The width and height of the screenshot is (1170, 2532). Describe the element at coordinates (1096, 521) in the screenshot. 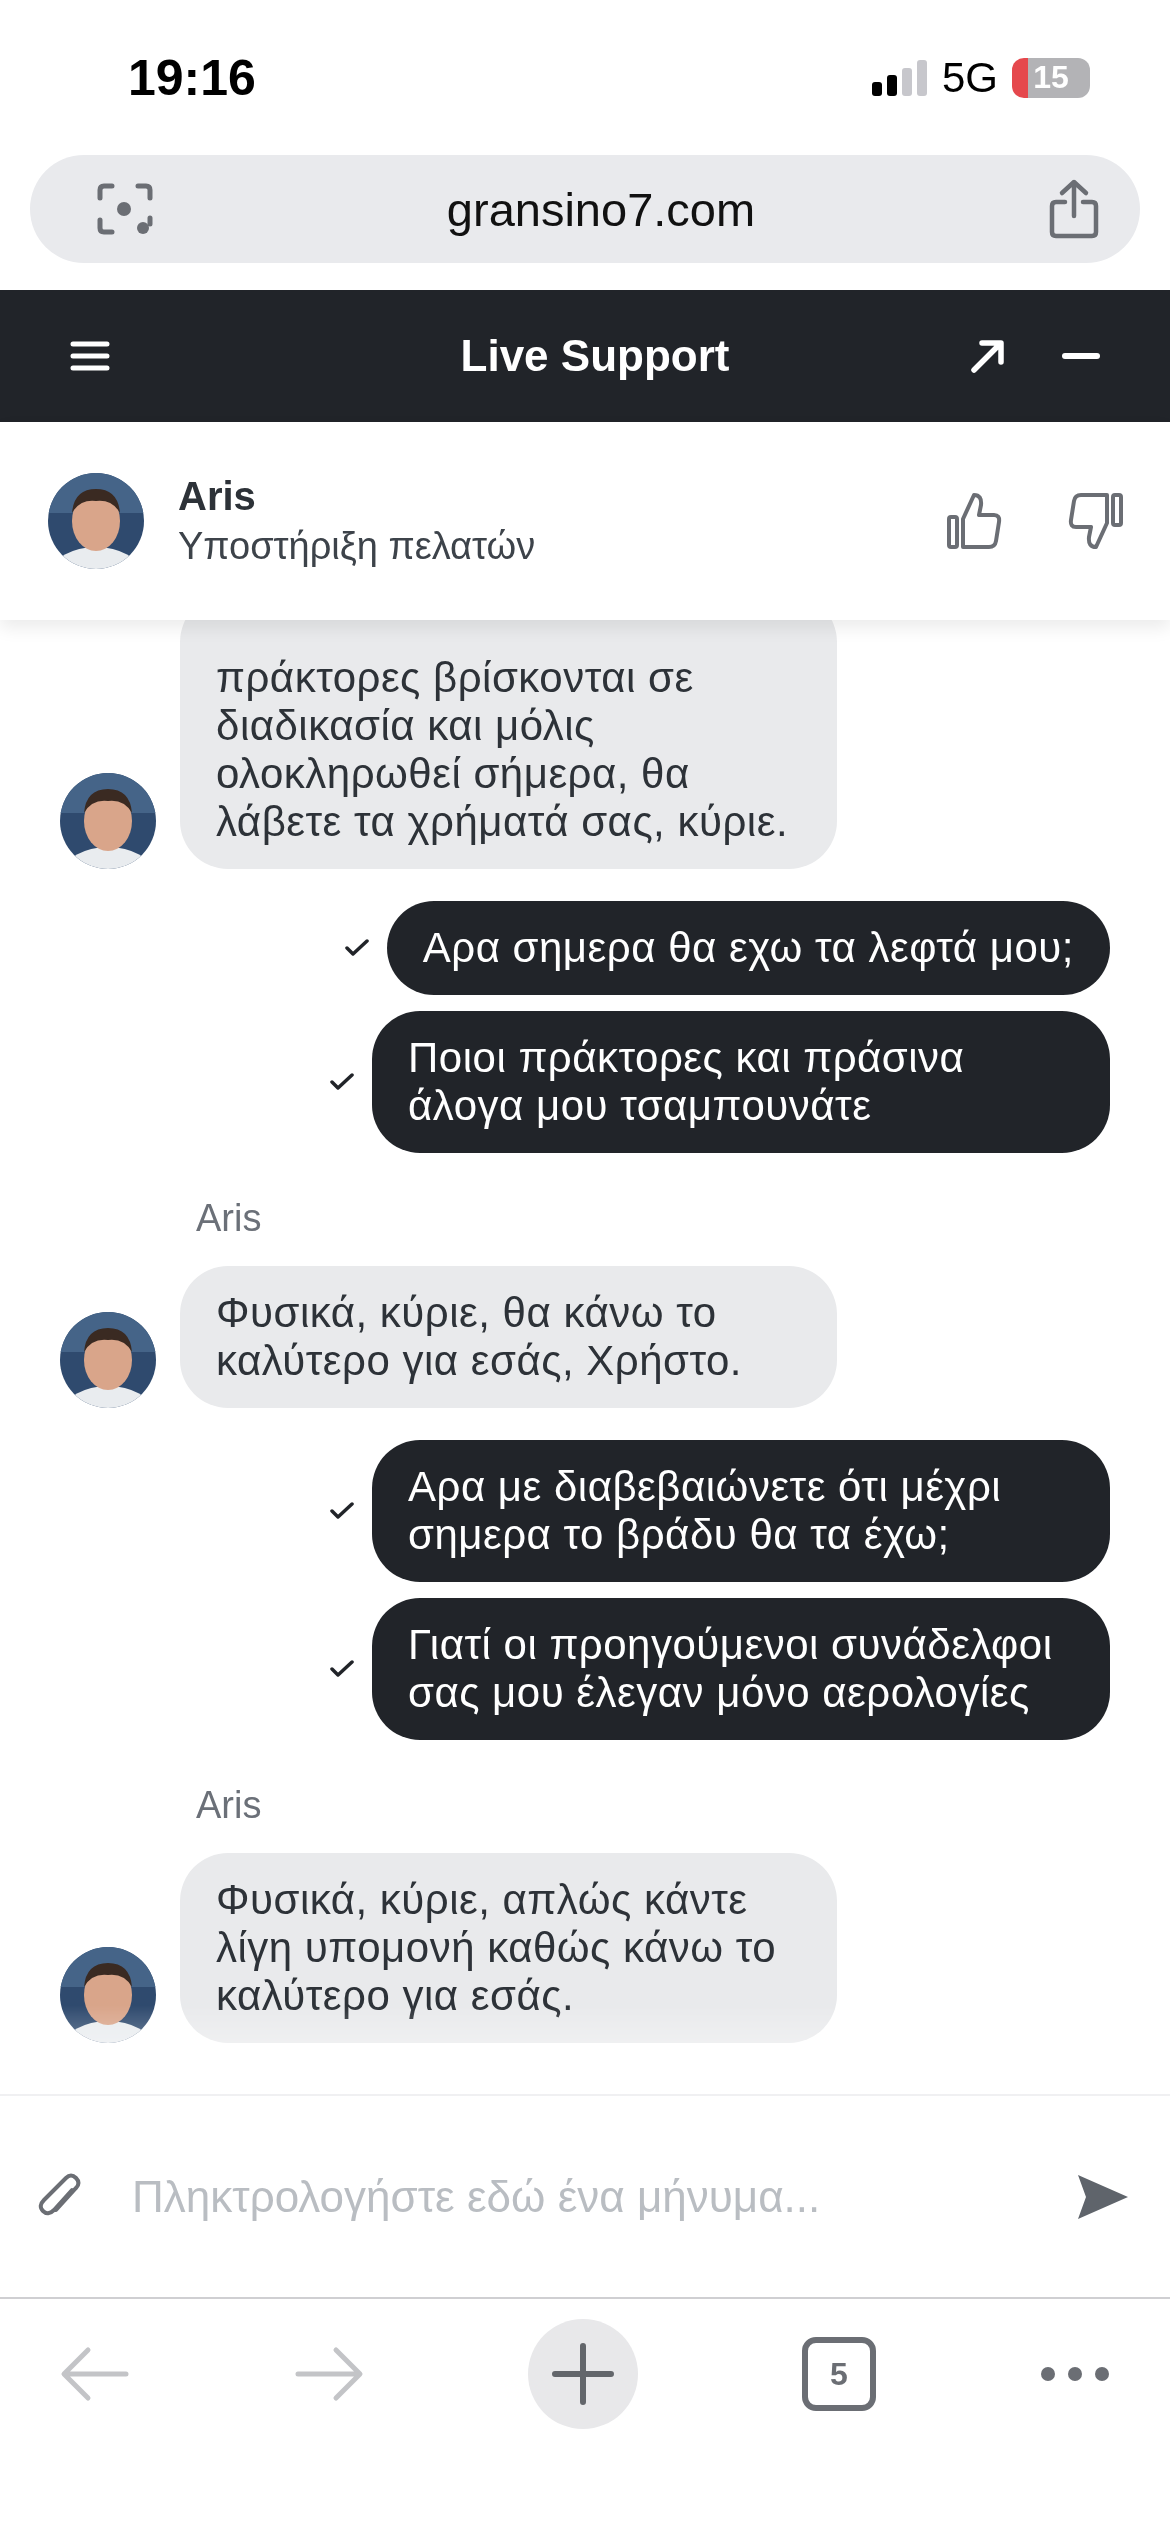

I see `thumbs-down-icon` at that location.